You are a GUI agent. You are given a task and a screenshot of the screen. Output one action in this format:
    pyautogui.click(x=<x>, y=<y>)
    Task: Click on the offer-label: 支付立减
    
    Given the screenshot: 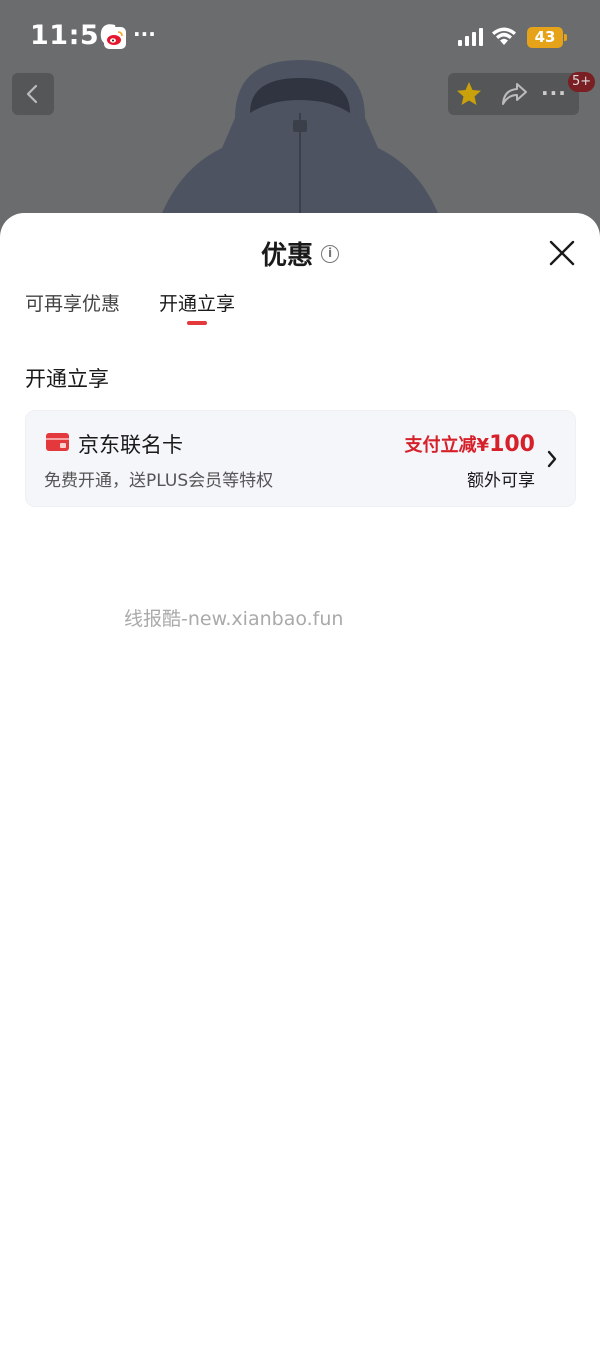 What is the action you would take?
    pyautogui.click(x=440, y=445)
    